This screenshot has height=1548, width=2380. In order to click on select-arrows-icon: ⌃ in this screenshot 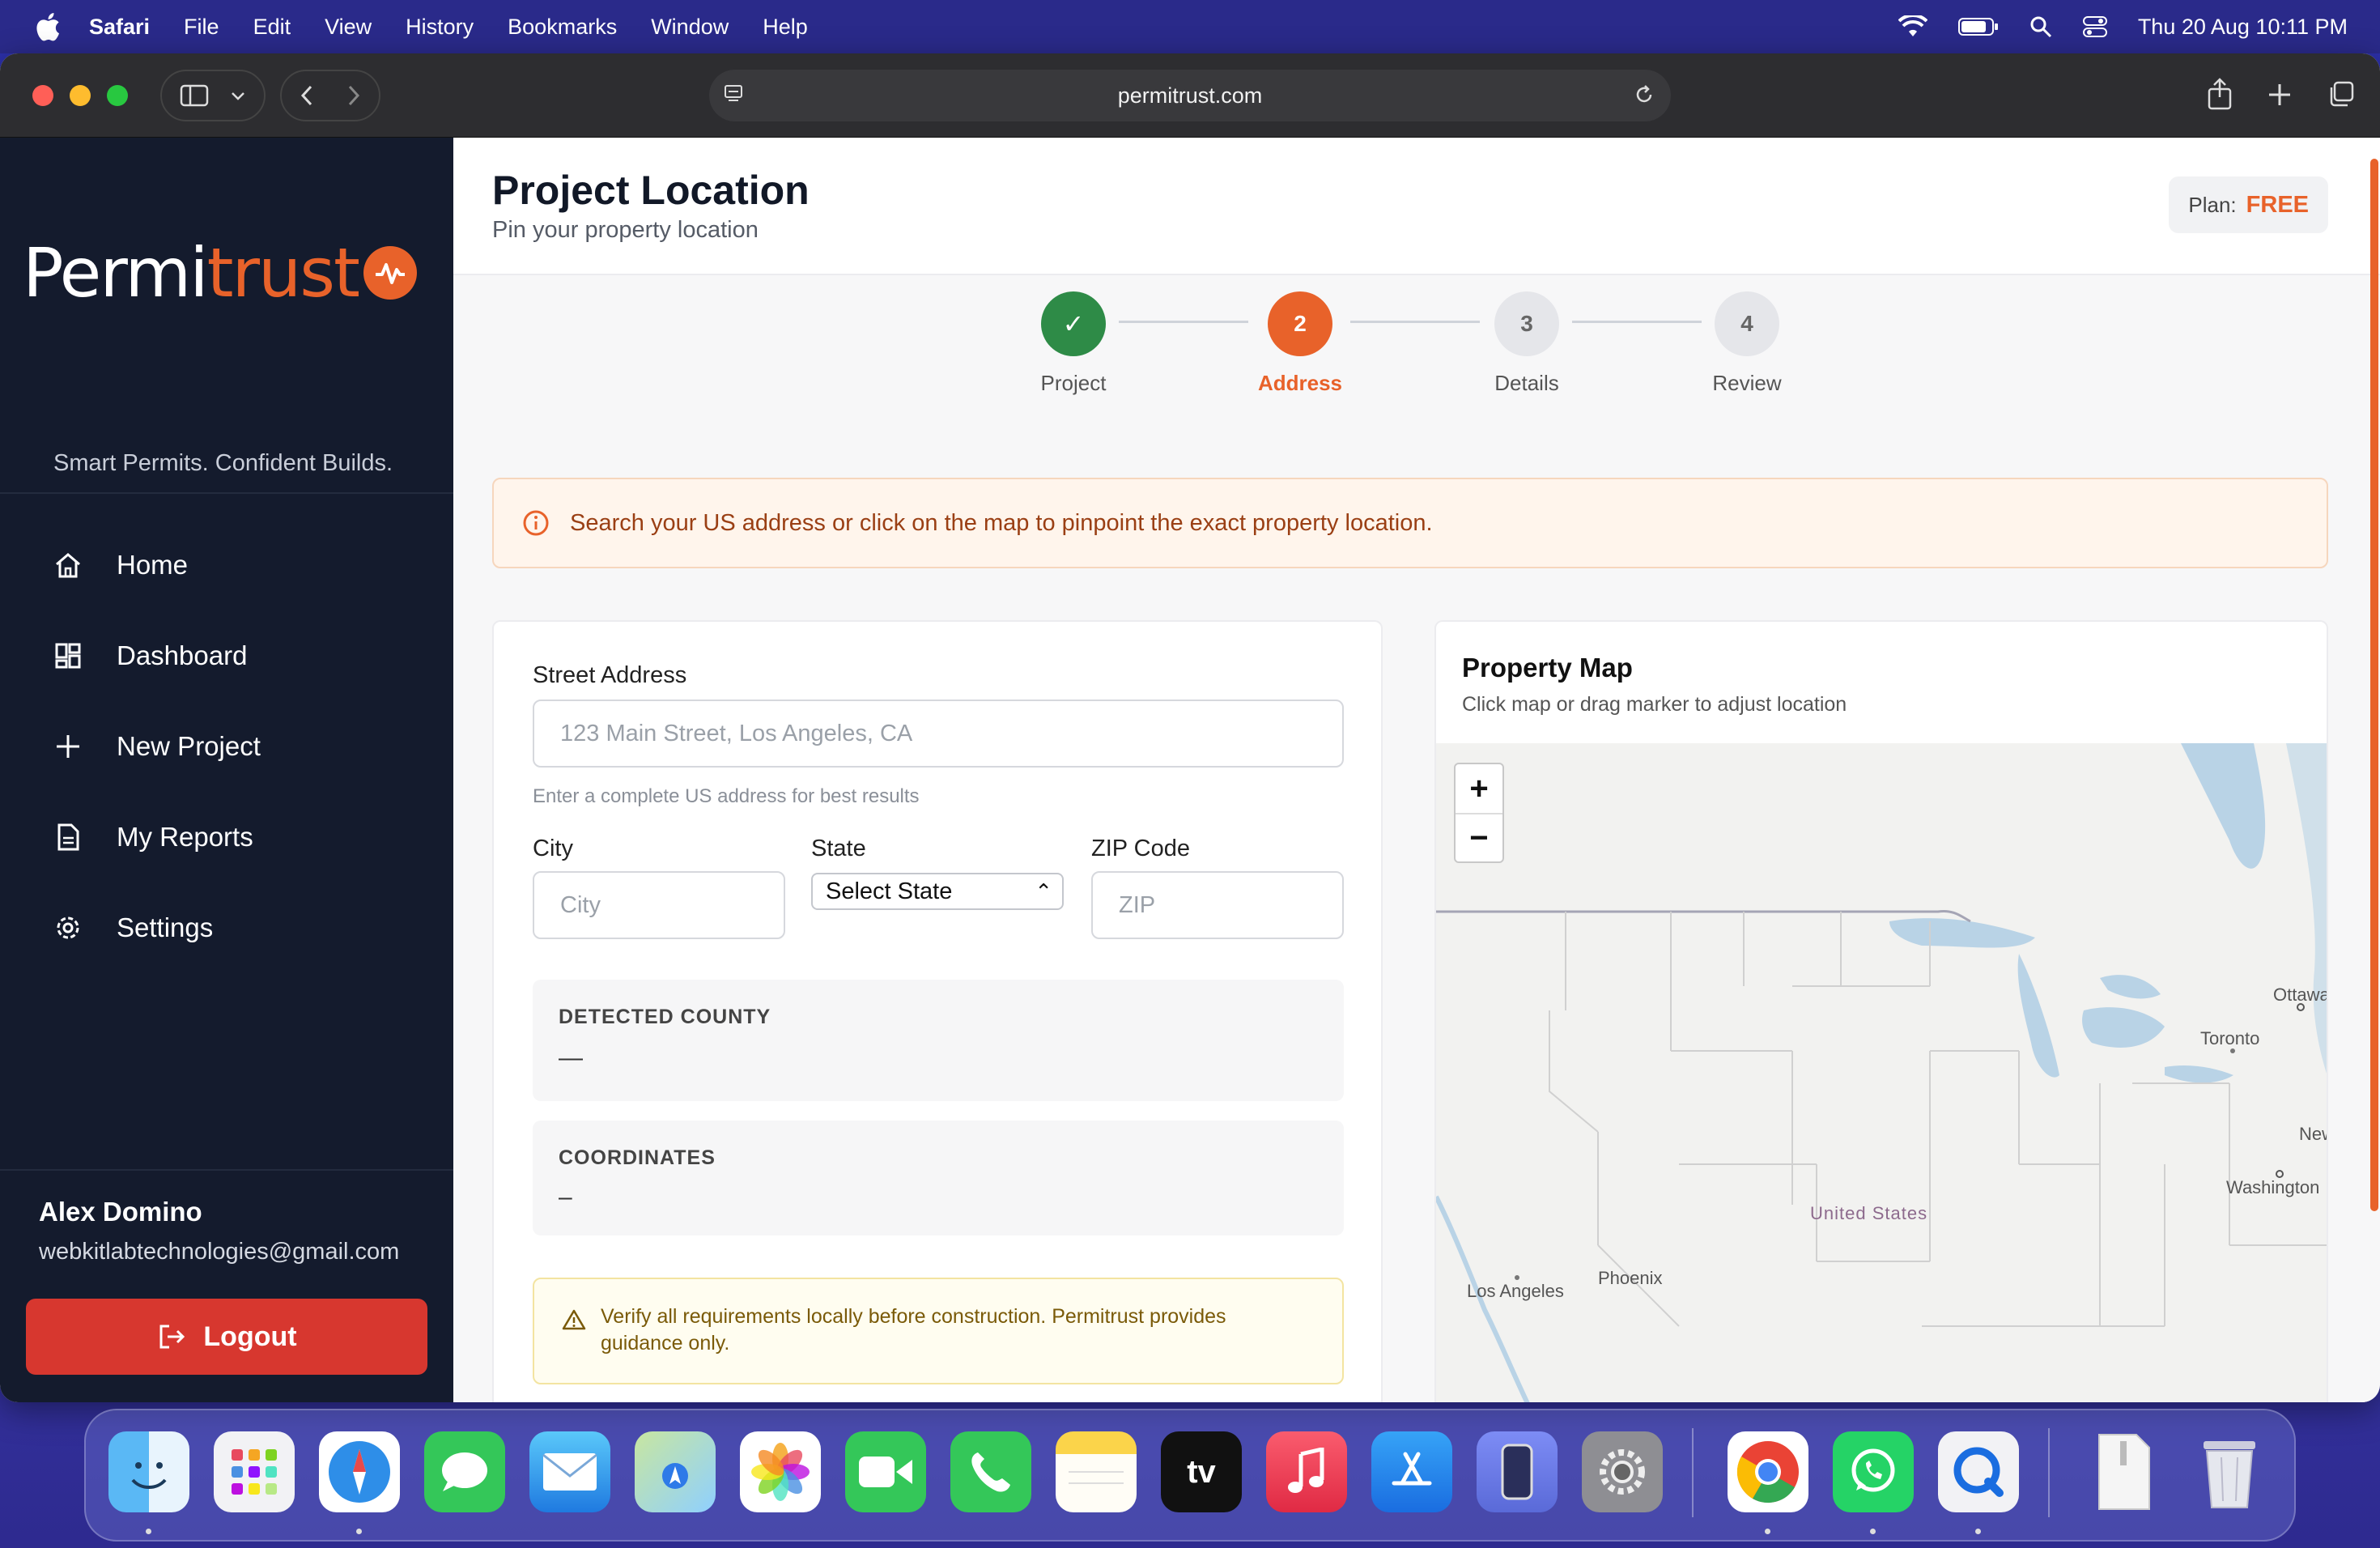, I will do `click(1043, 891)`.